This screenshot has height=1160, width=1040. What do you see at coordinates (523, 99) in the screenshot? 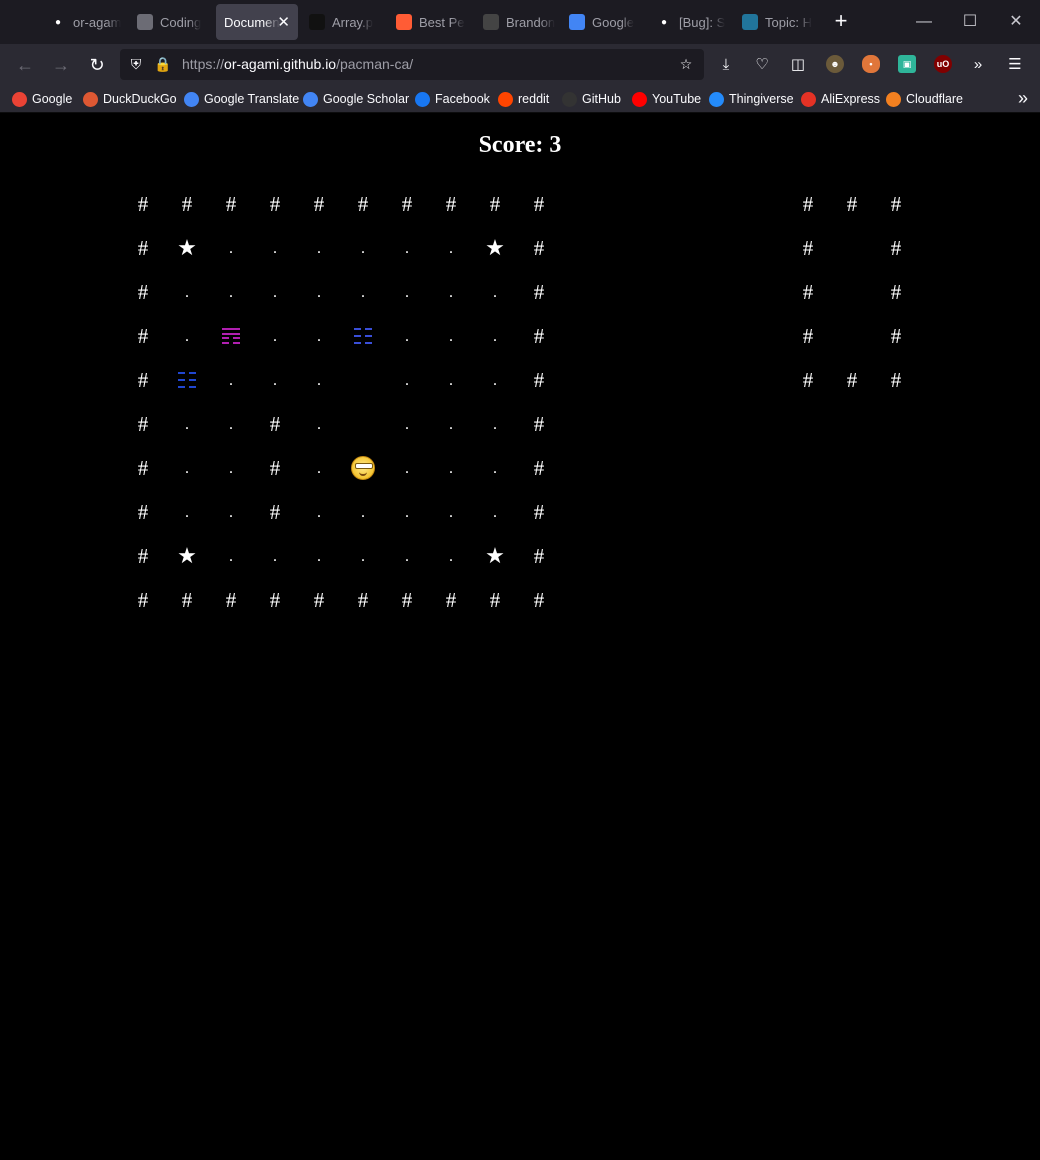
I see `bookmark-reddit: reddit` at bounding box center [523, 99].